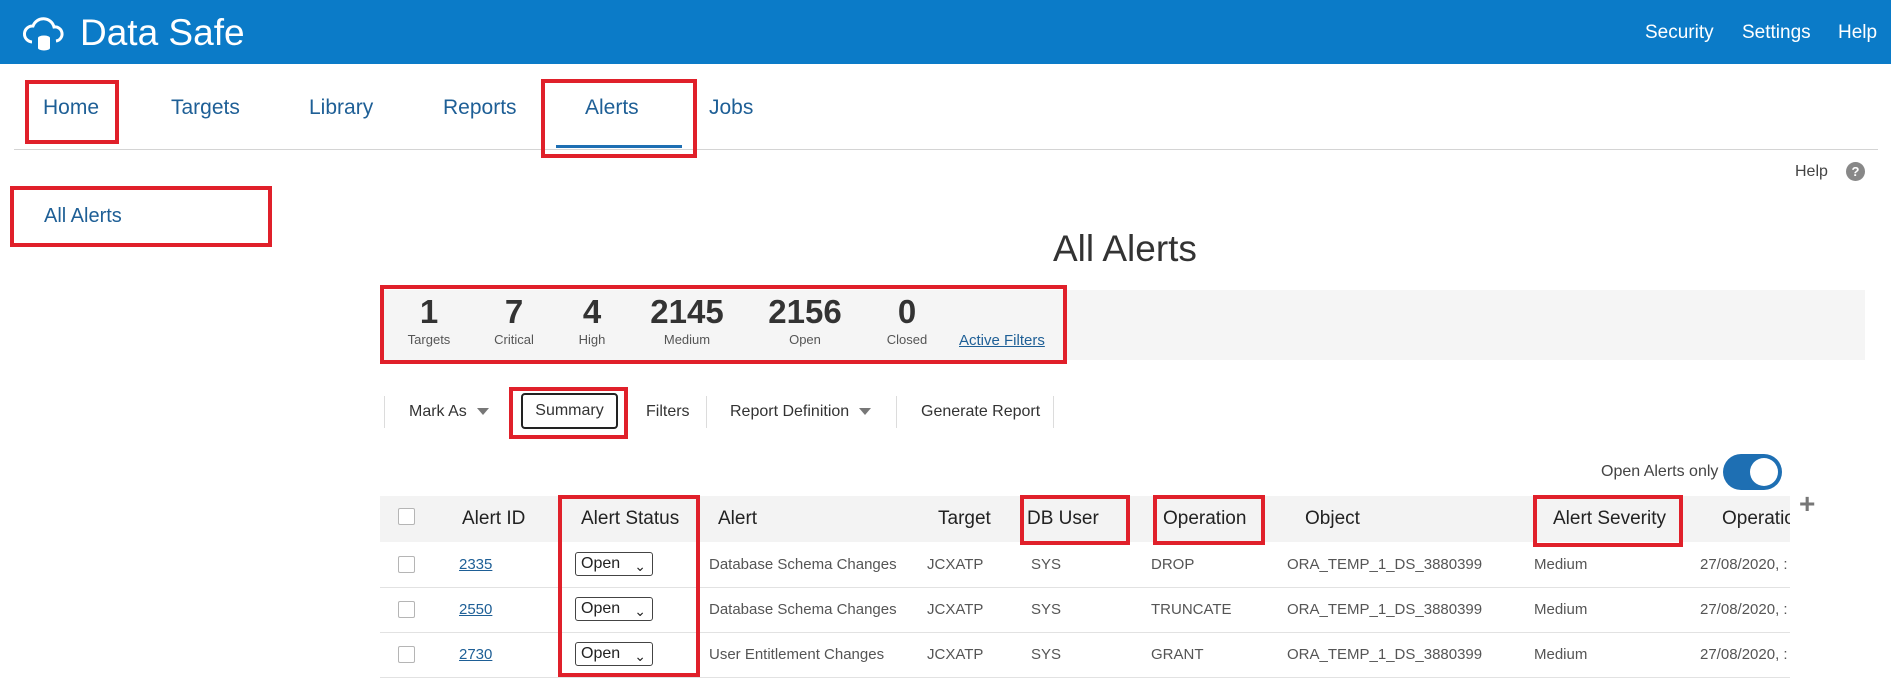 This screenshot has height=678, width=1891. I want to click on alert-id-link: 2550, so click(475, 609).